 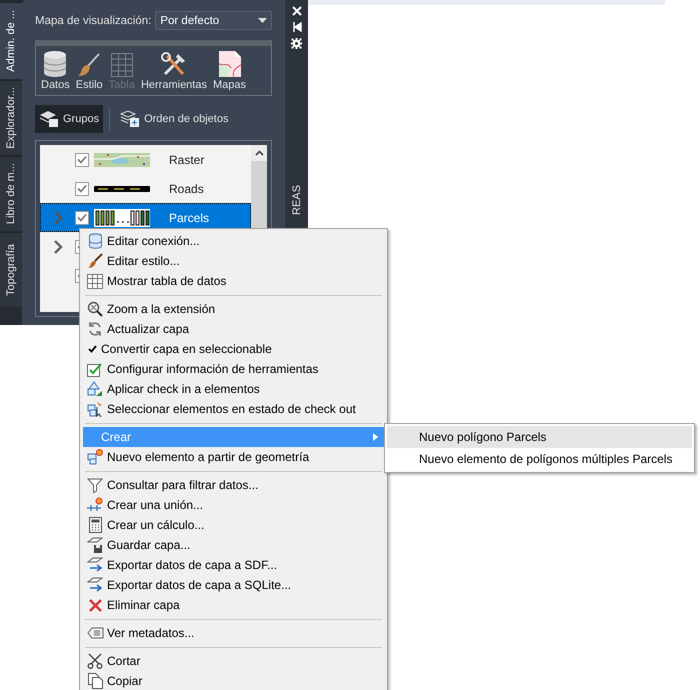 I want to click on delete-icon, so click(x=95, y=605).